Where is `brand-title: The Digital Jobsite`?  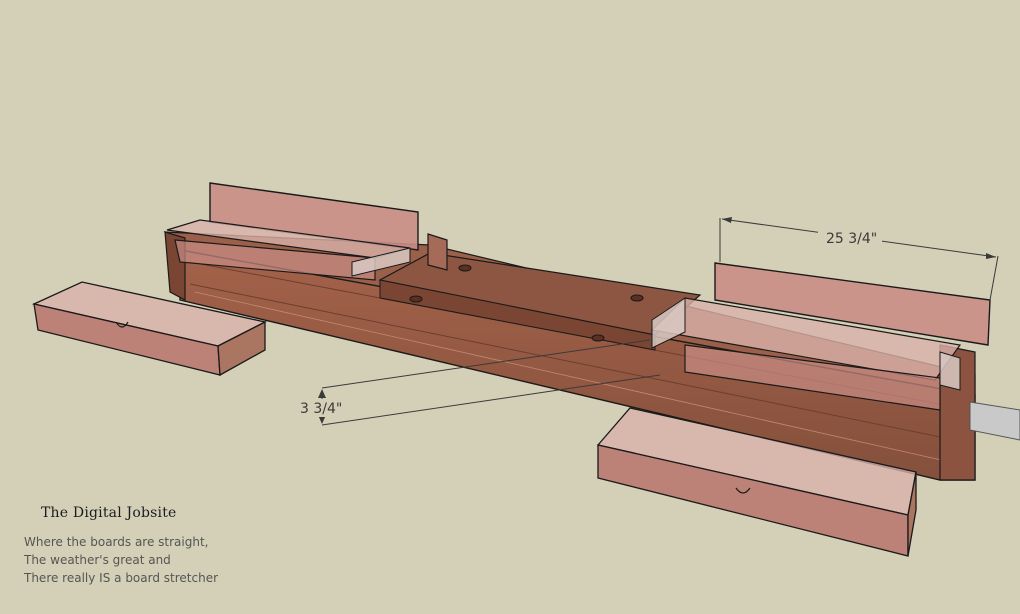
brand-title: The Digital Jobsite is located at coordinates (109, 513).